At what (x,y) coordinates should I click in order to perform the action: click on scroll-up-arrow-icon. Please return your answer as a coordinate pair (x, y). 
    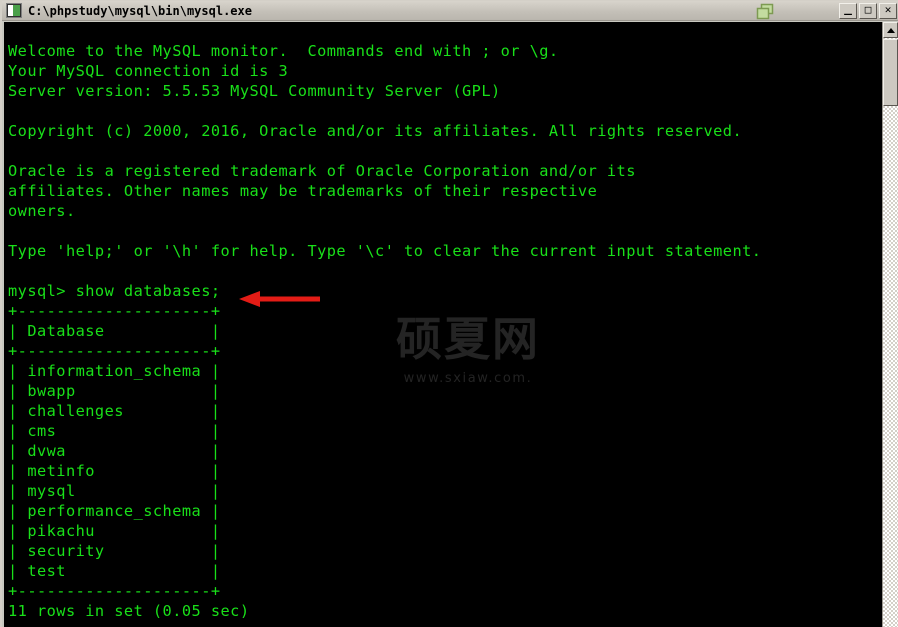
    Looking at the image, I should click on (890, 30).